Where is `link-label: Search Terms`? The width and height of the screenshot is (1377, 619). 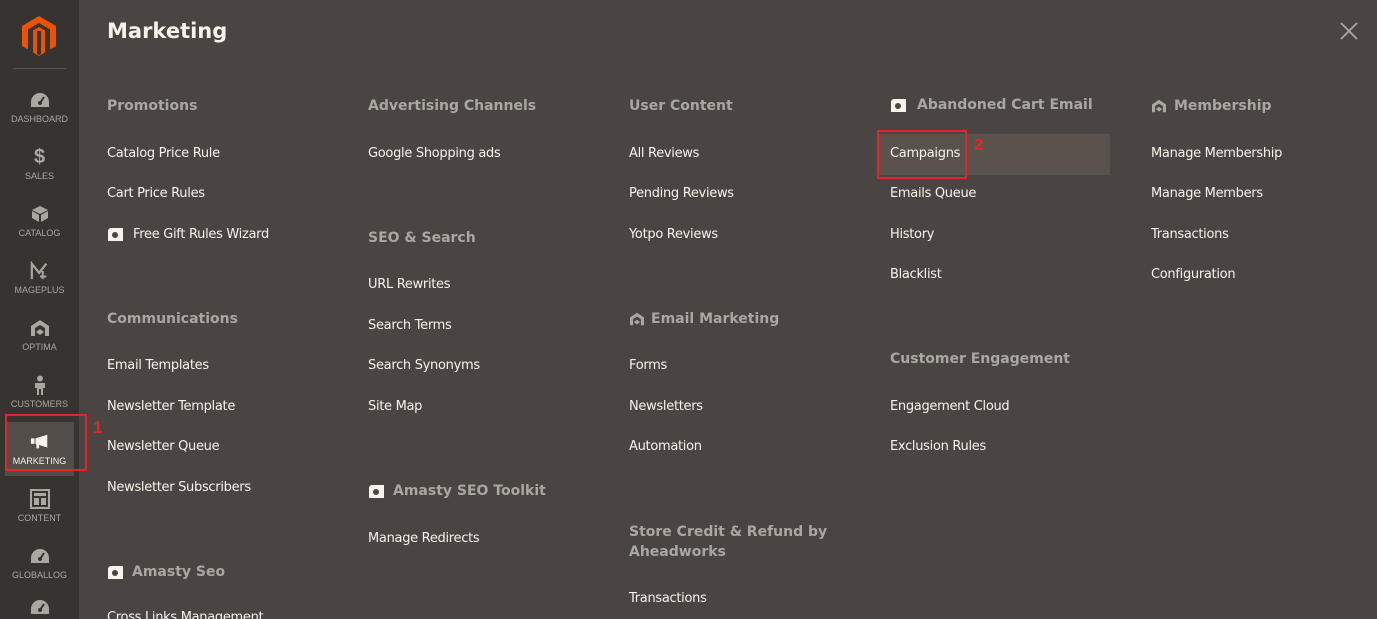 link-label: Search Terms is located at coordinates (410, 325).